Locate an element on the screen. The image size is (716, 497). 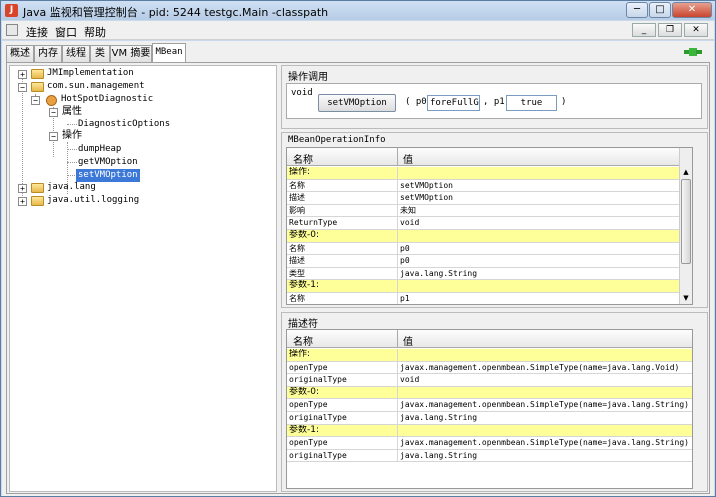
cell-name: ReturnType is located at coordinates (313, 223).